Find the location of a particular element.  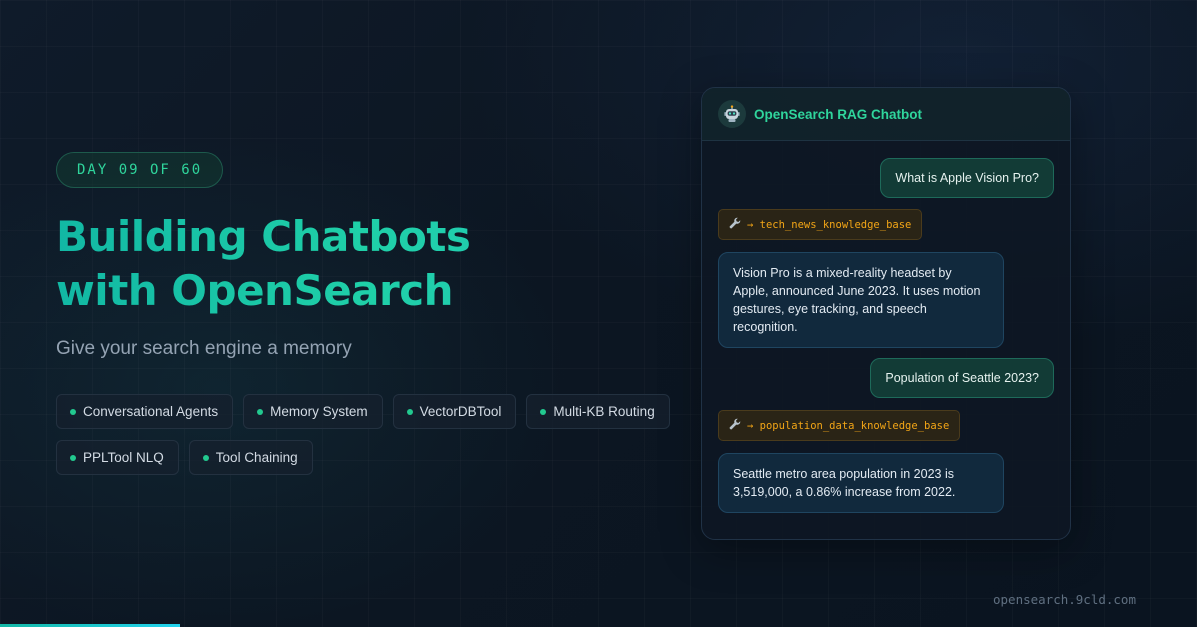

tool-call-badge: → tech_news_knowledge_base is located at coordinates (820, 224).